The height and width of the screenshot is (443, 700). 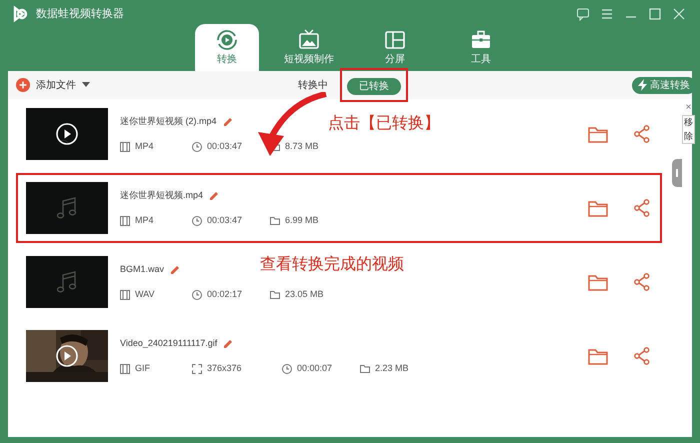 I want to click on plus-icon, so click(x=23, y=85).